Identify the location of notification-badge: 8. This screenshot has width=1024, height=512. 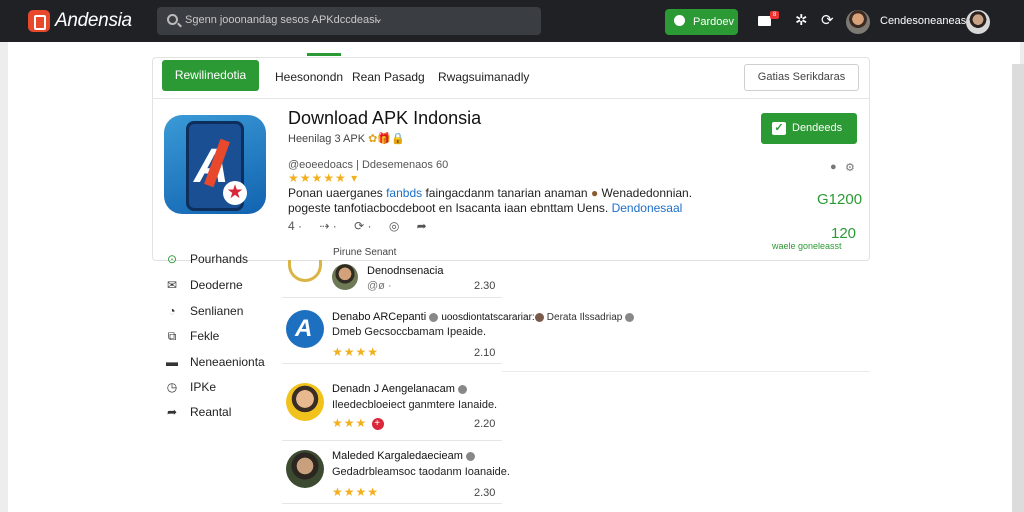
(774, 15).